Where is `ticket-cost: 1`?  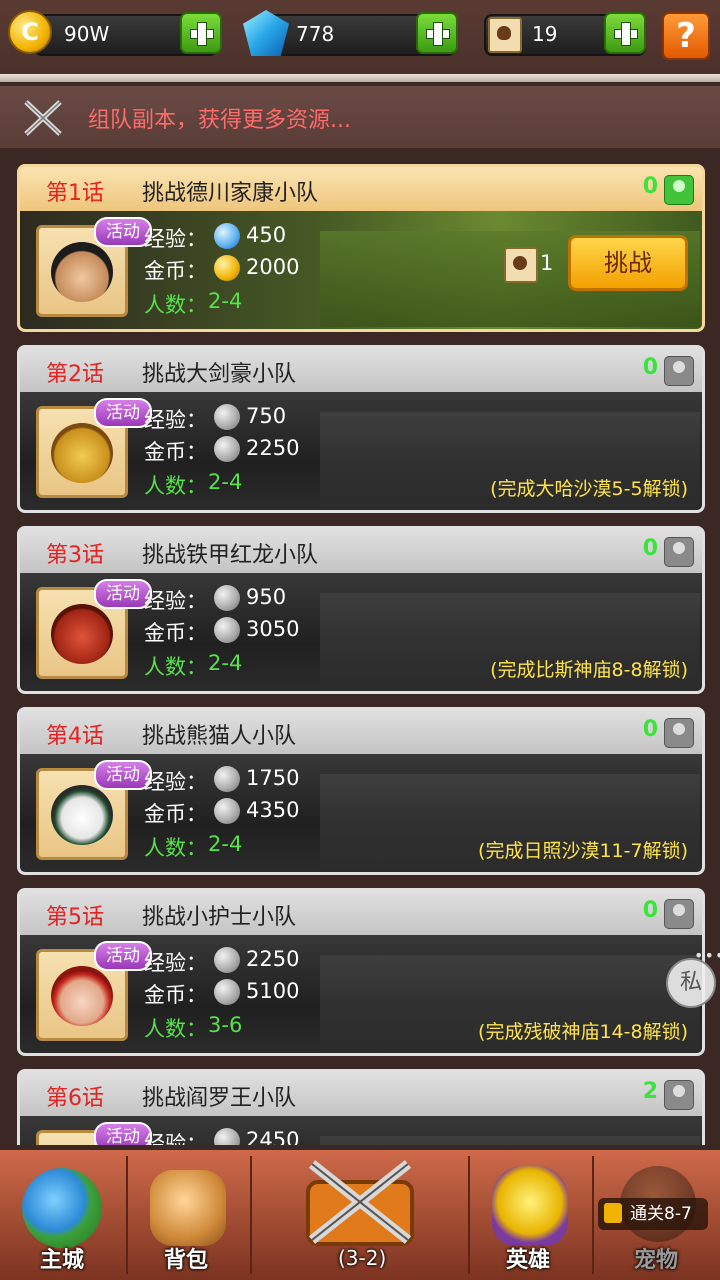
ticket-cost: 1 is located at coordinates (547, 263).